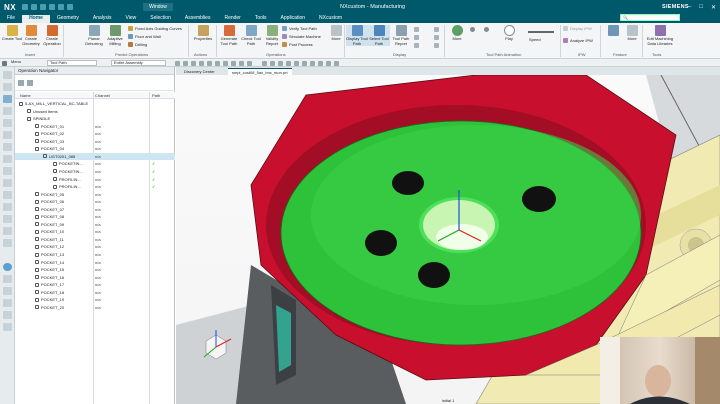 This screenshot has width=720, height=404. I want to click on tree-row: POCKET_14 n/a, so click(95, 263).